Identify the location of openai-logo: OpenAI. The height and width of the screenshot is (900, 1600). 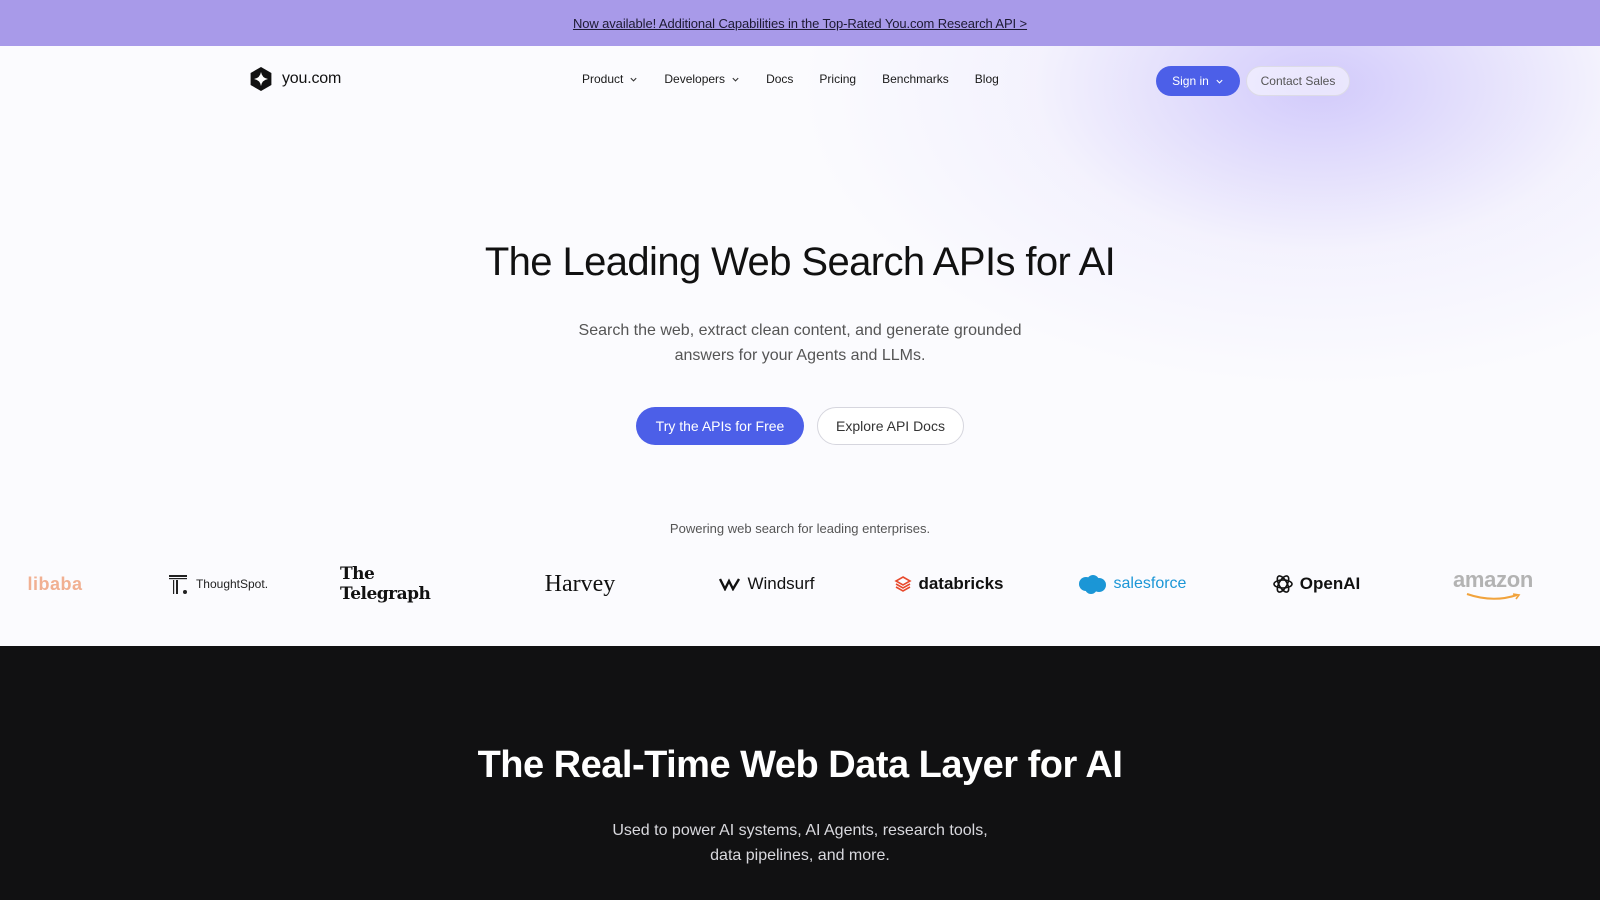
(1316, 584).